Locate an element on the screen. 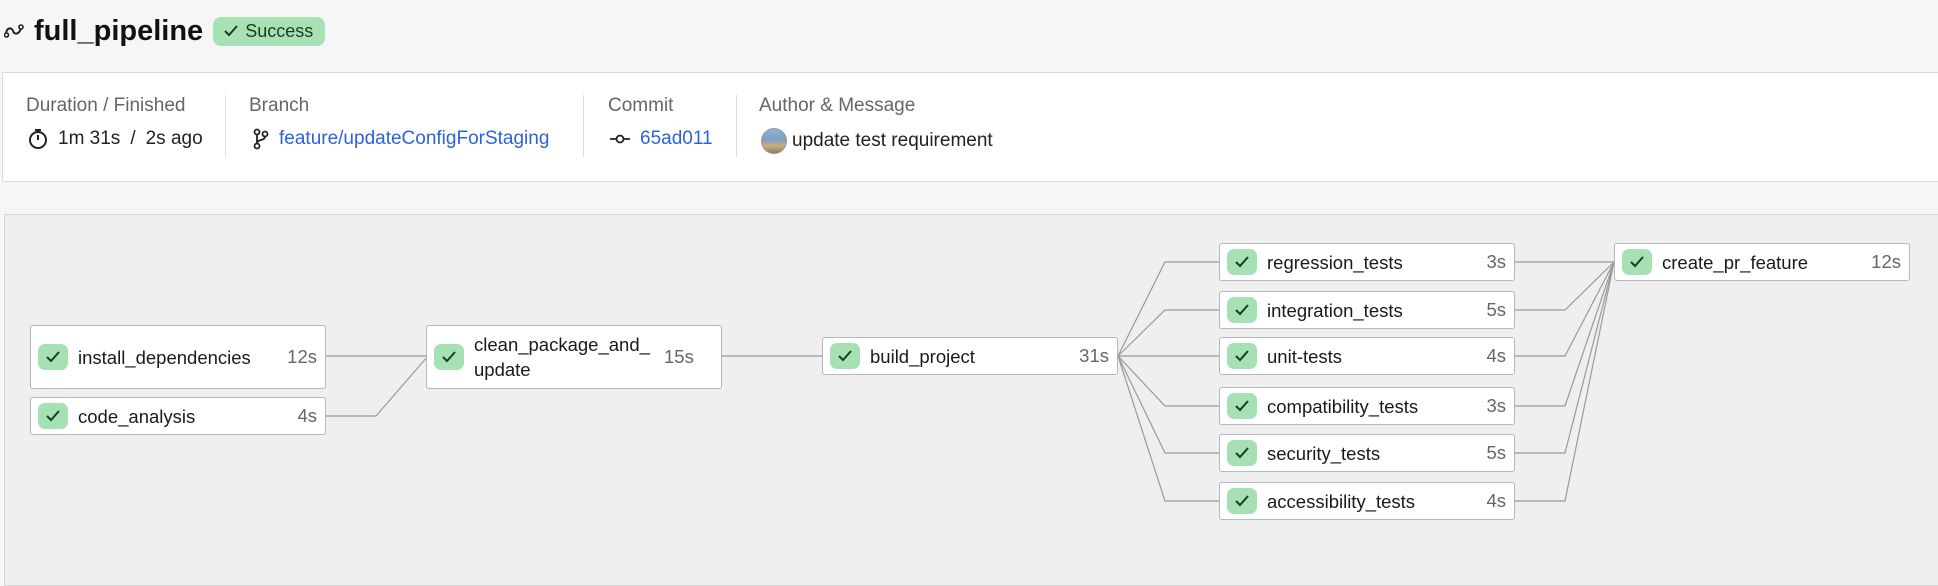 The height and width of the screenshot is (586, 1938). job-integration-tests: integration_tests 5s is located at coordinates (1367, 310).